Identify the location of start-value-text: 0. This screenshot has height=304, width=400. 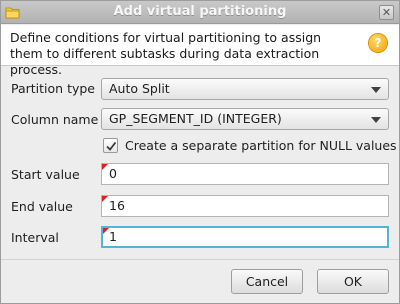
(113, 173).